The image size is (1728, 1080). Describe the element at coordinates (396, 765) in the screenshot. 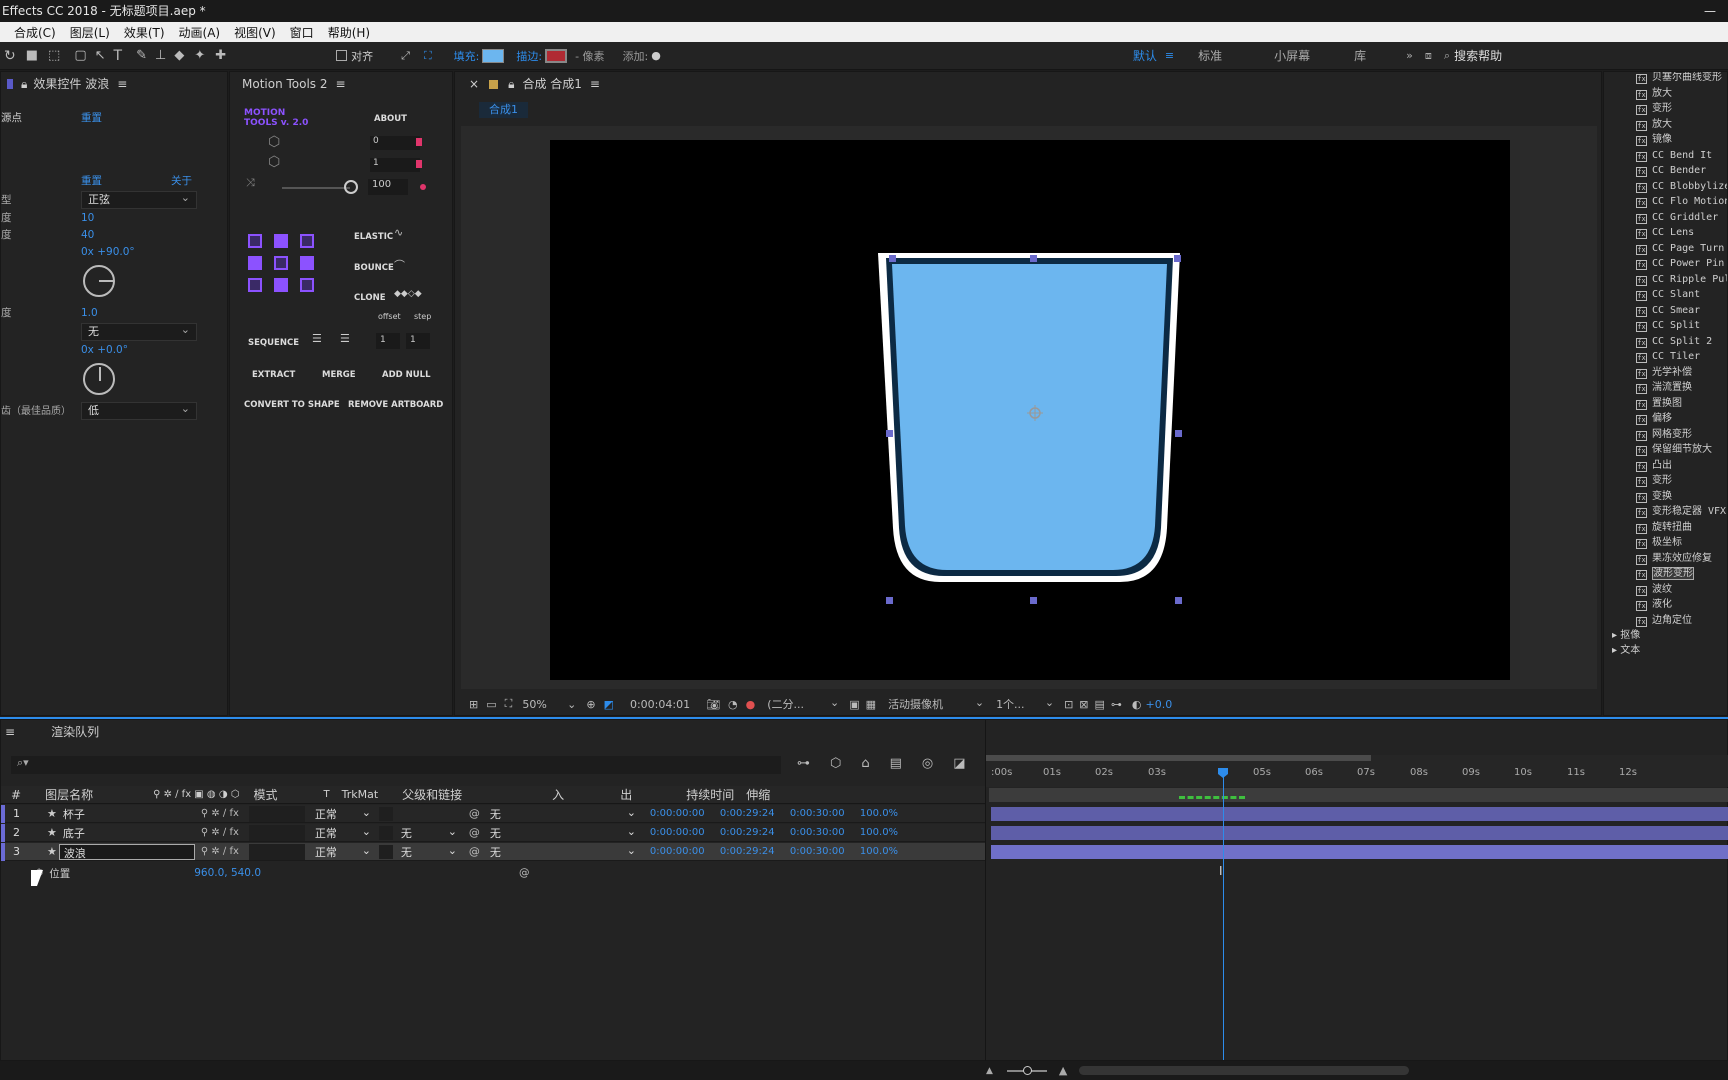

I see `timeline-search-input: ⌕▾` at that location.